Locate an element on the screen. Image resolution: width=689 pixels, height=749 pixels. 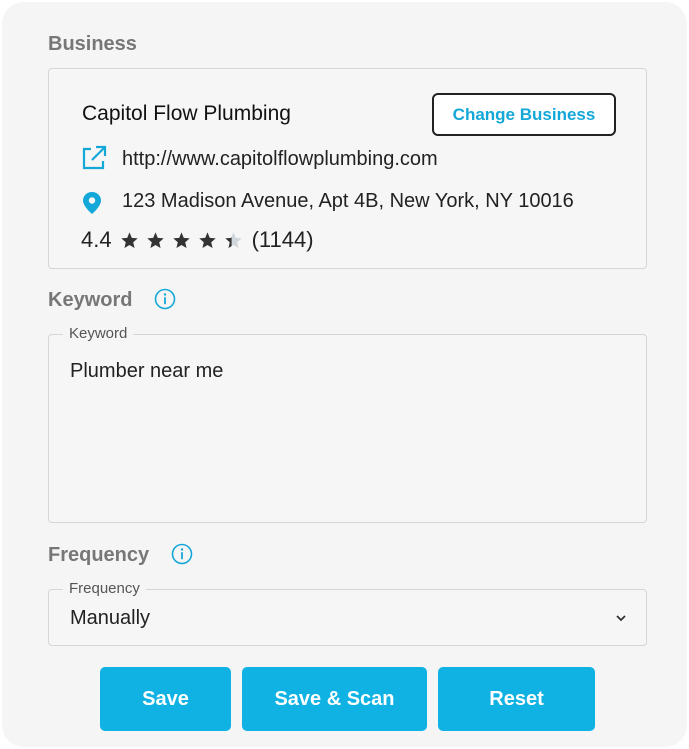
chevron-down-icon is located at coordinates (621, 618).